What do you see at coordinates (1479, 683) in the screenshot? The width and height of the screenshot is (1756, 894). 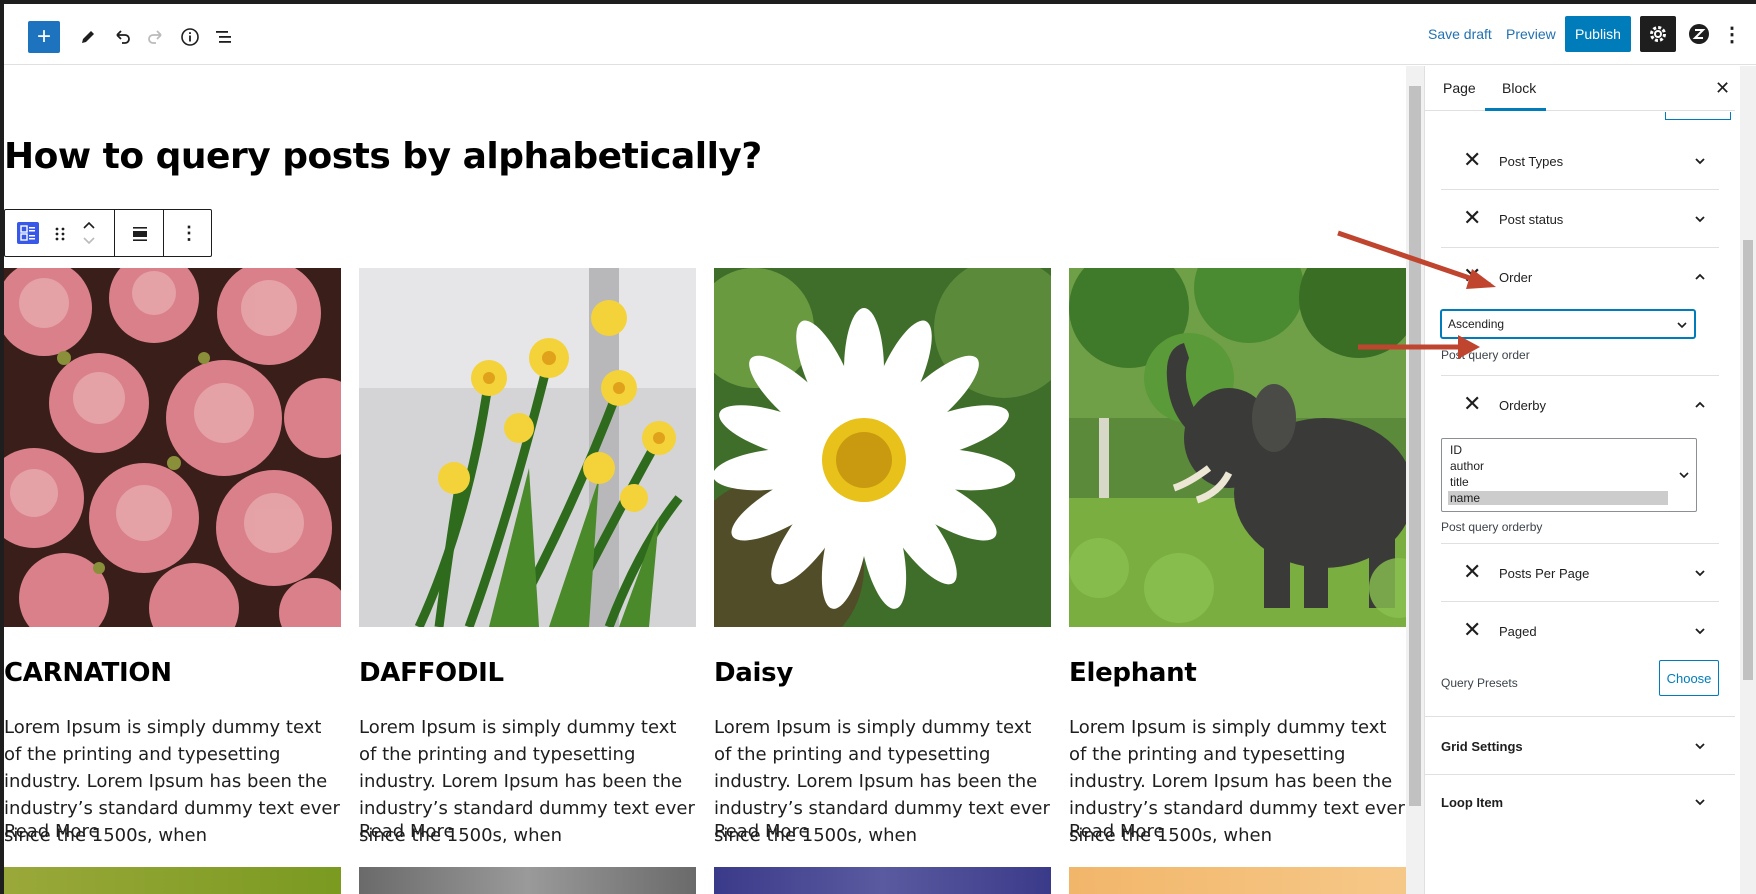 I see `query-presets-label: Query Presets` at bounding box center [1479, 683].